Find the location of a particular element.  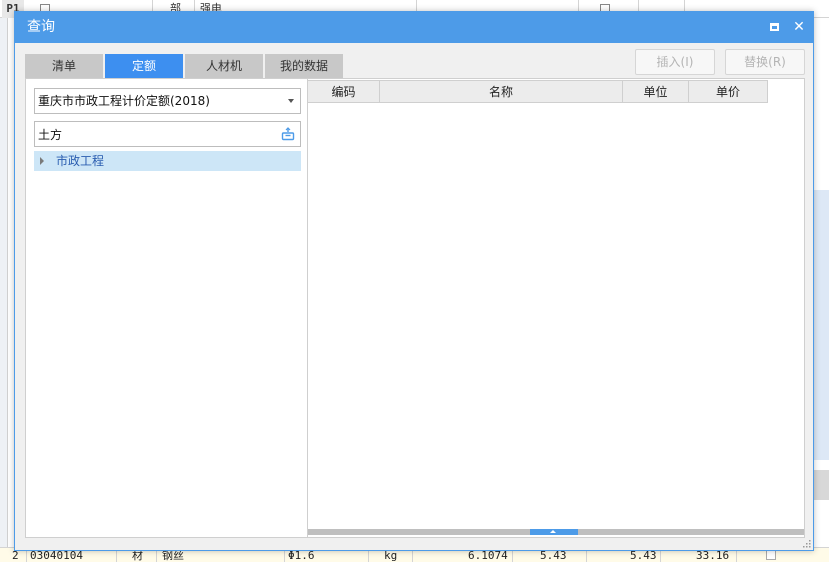

search-input is located at coordinates (154, 134).